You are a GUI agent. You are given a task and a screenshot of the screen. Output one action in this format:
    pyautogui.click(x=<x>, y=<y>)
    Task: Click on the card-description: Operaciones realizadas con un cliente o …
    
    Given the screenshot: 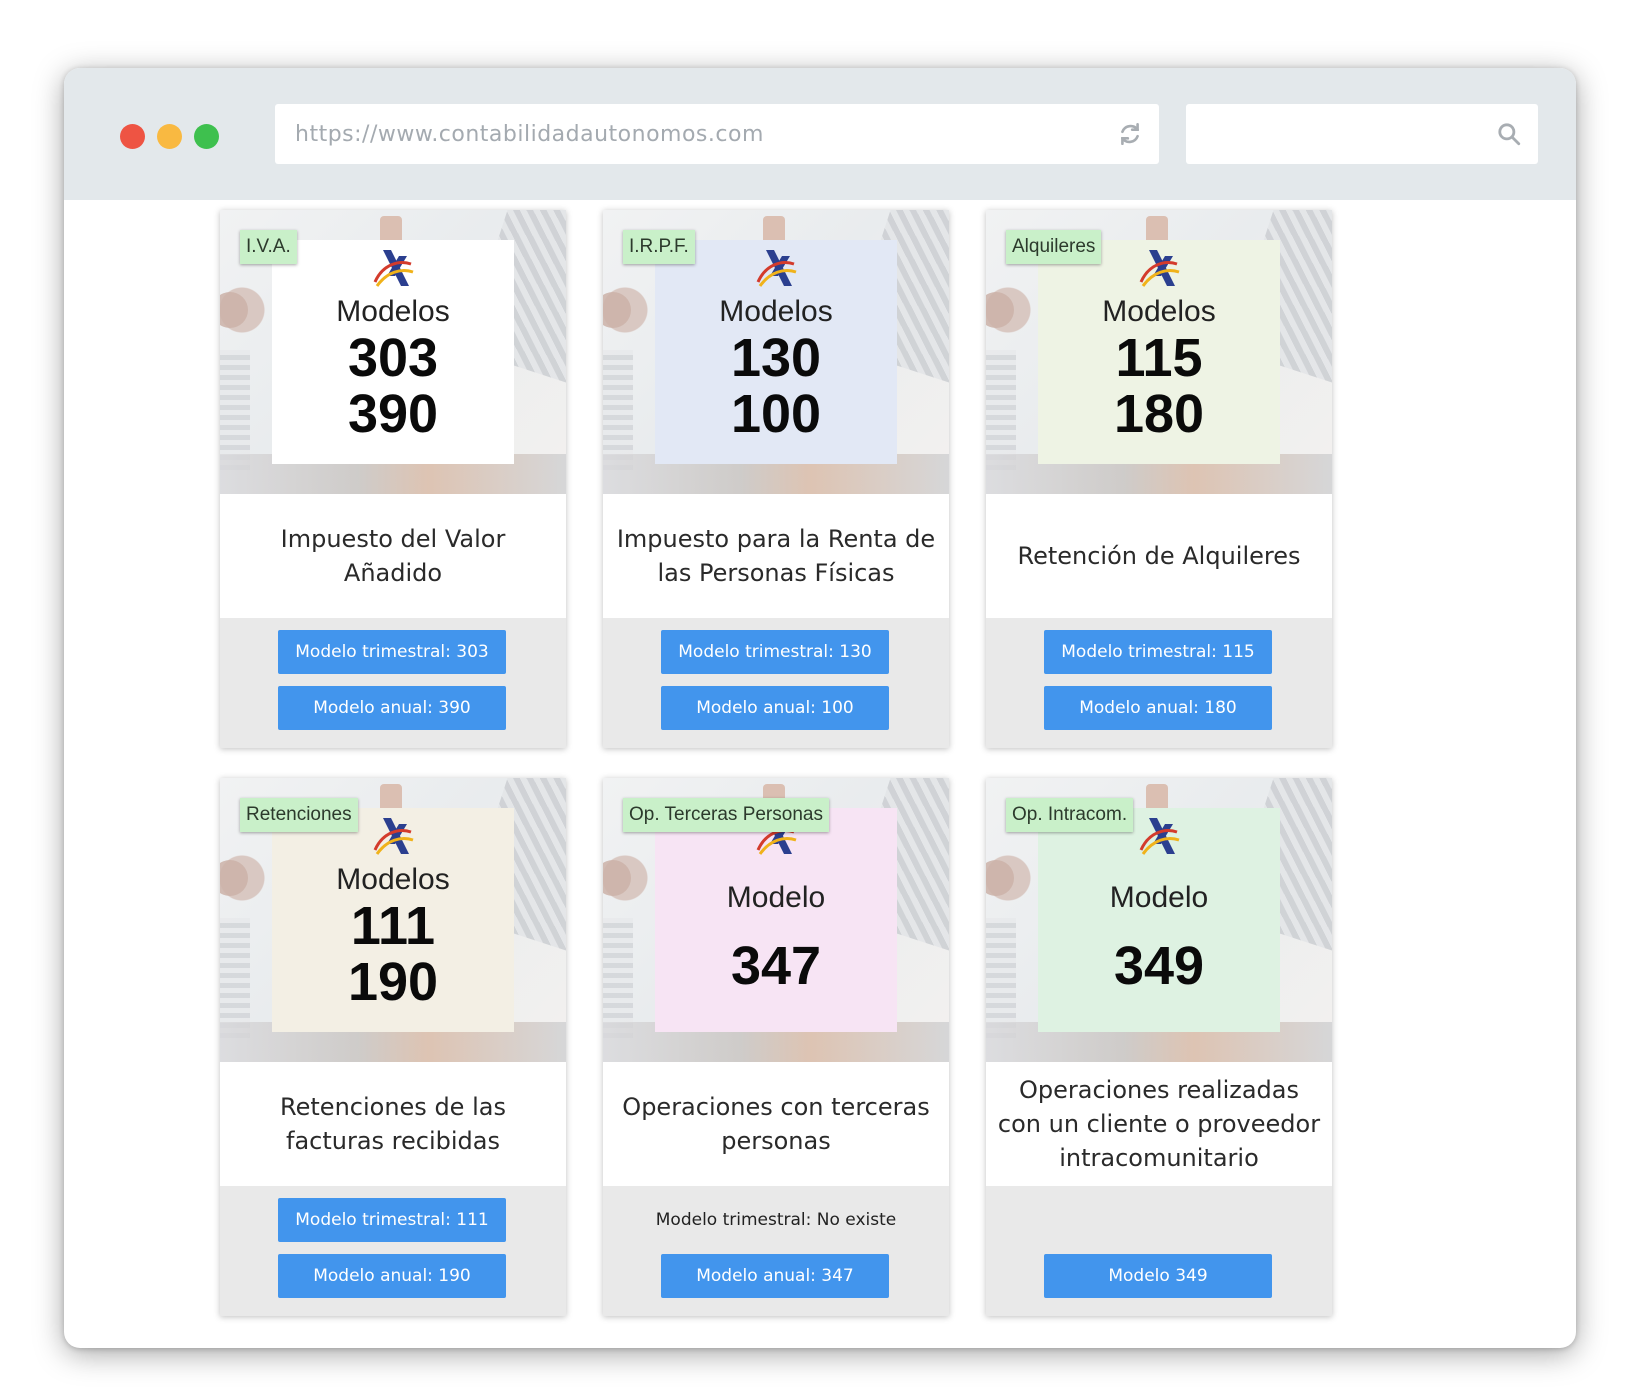 What is the action you would take?
    pyautogui.click(x=1159, y=1124)
    